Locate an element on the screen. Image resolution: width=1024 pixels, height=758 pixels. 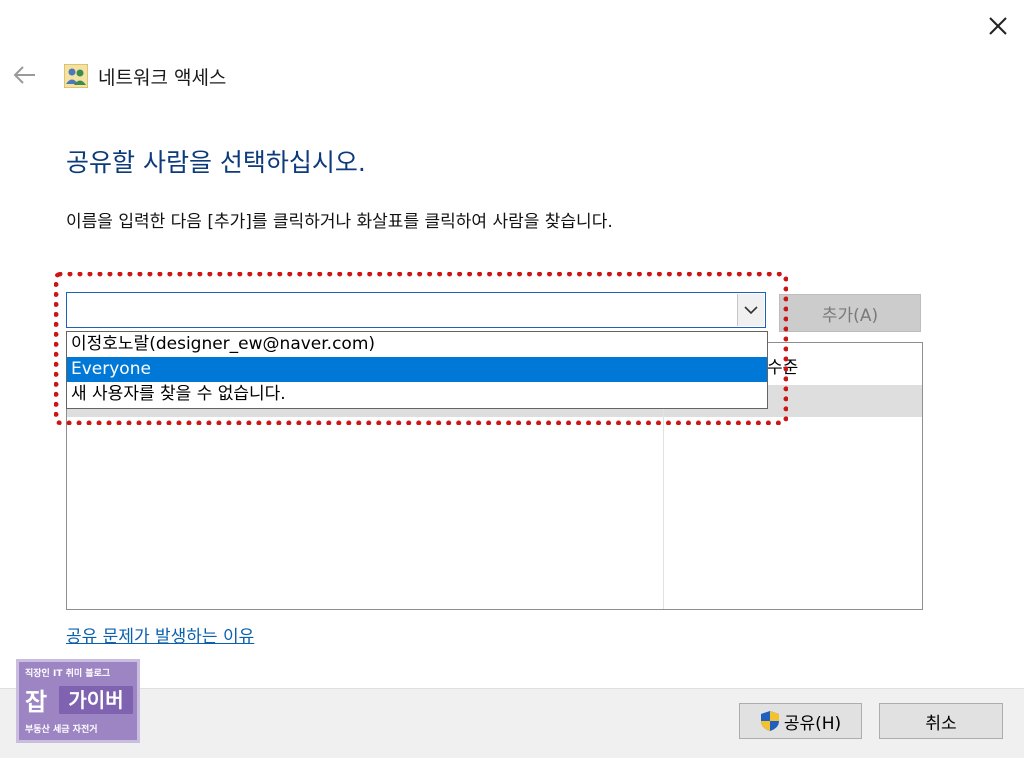
close-icon is located at coordinates (998, 26).